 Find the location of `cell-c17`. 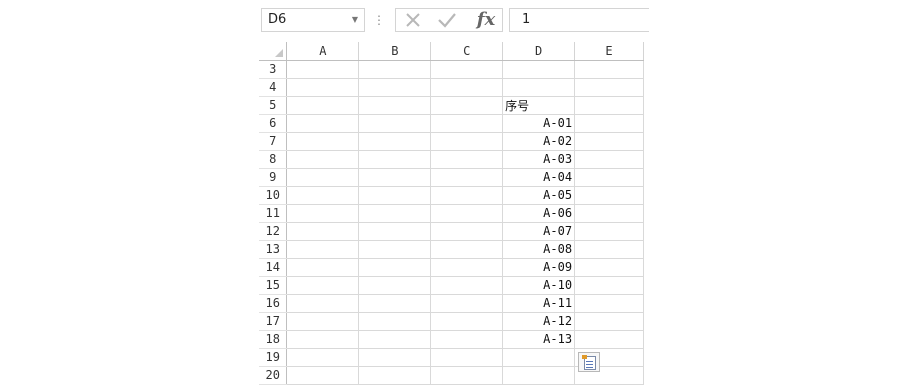

cell-c17 is located at coordinates (467, 321).